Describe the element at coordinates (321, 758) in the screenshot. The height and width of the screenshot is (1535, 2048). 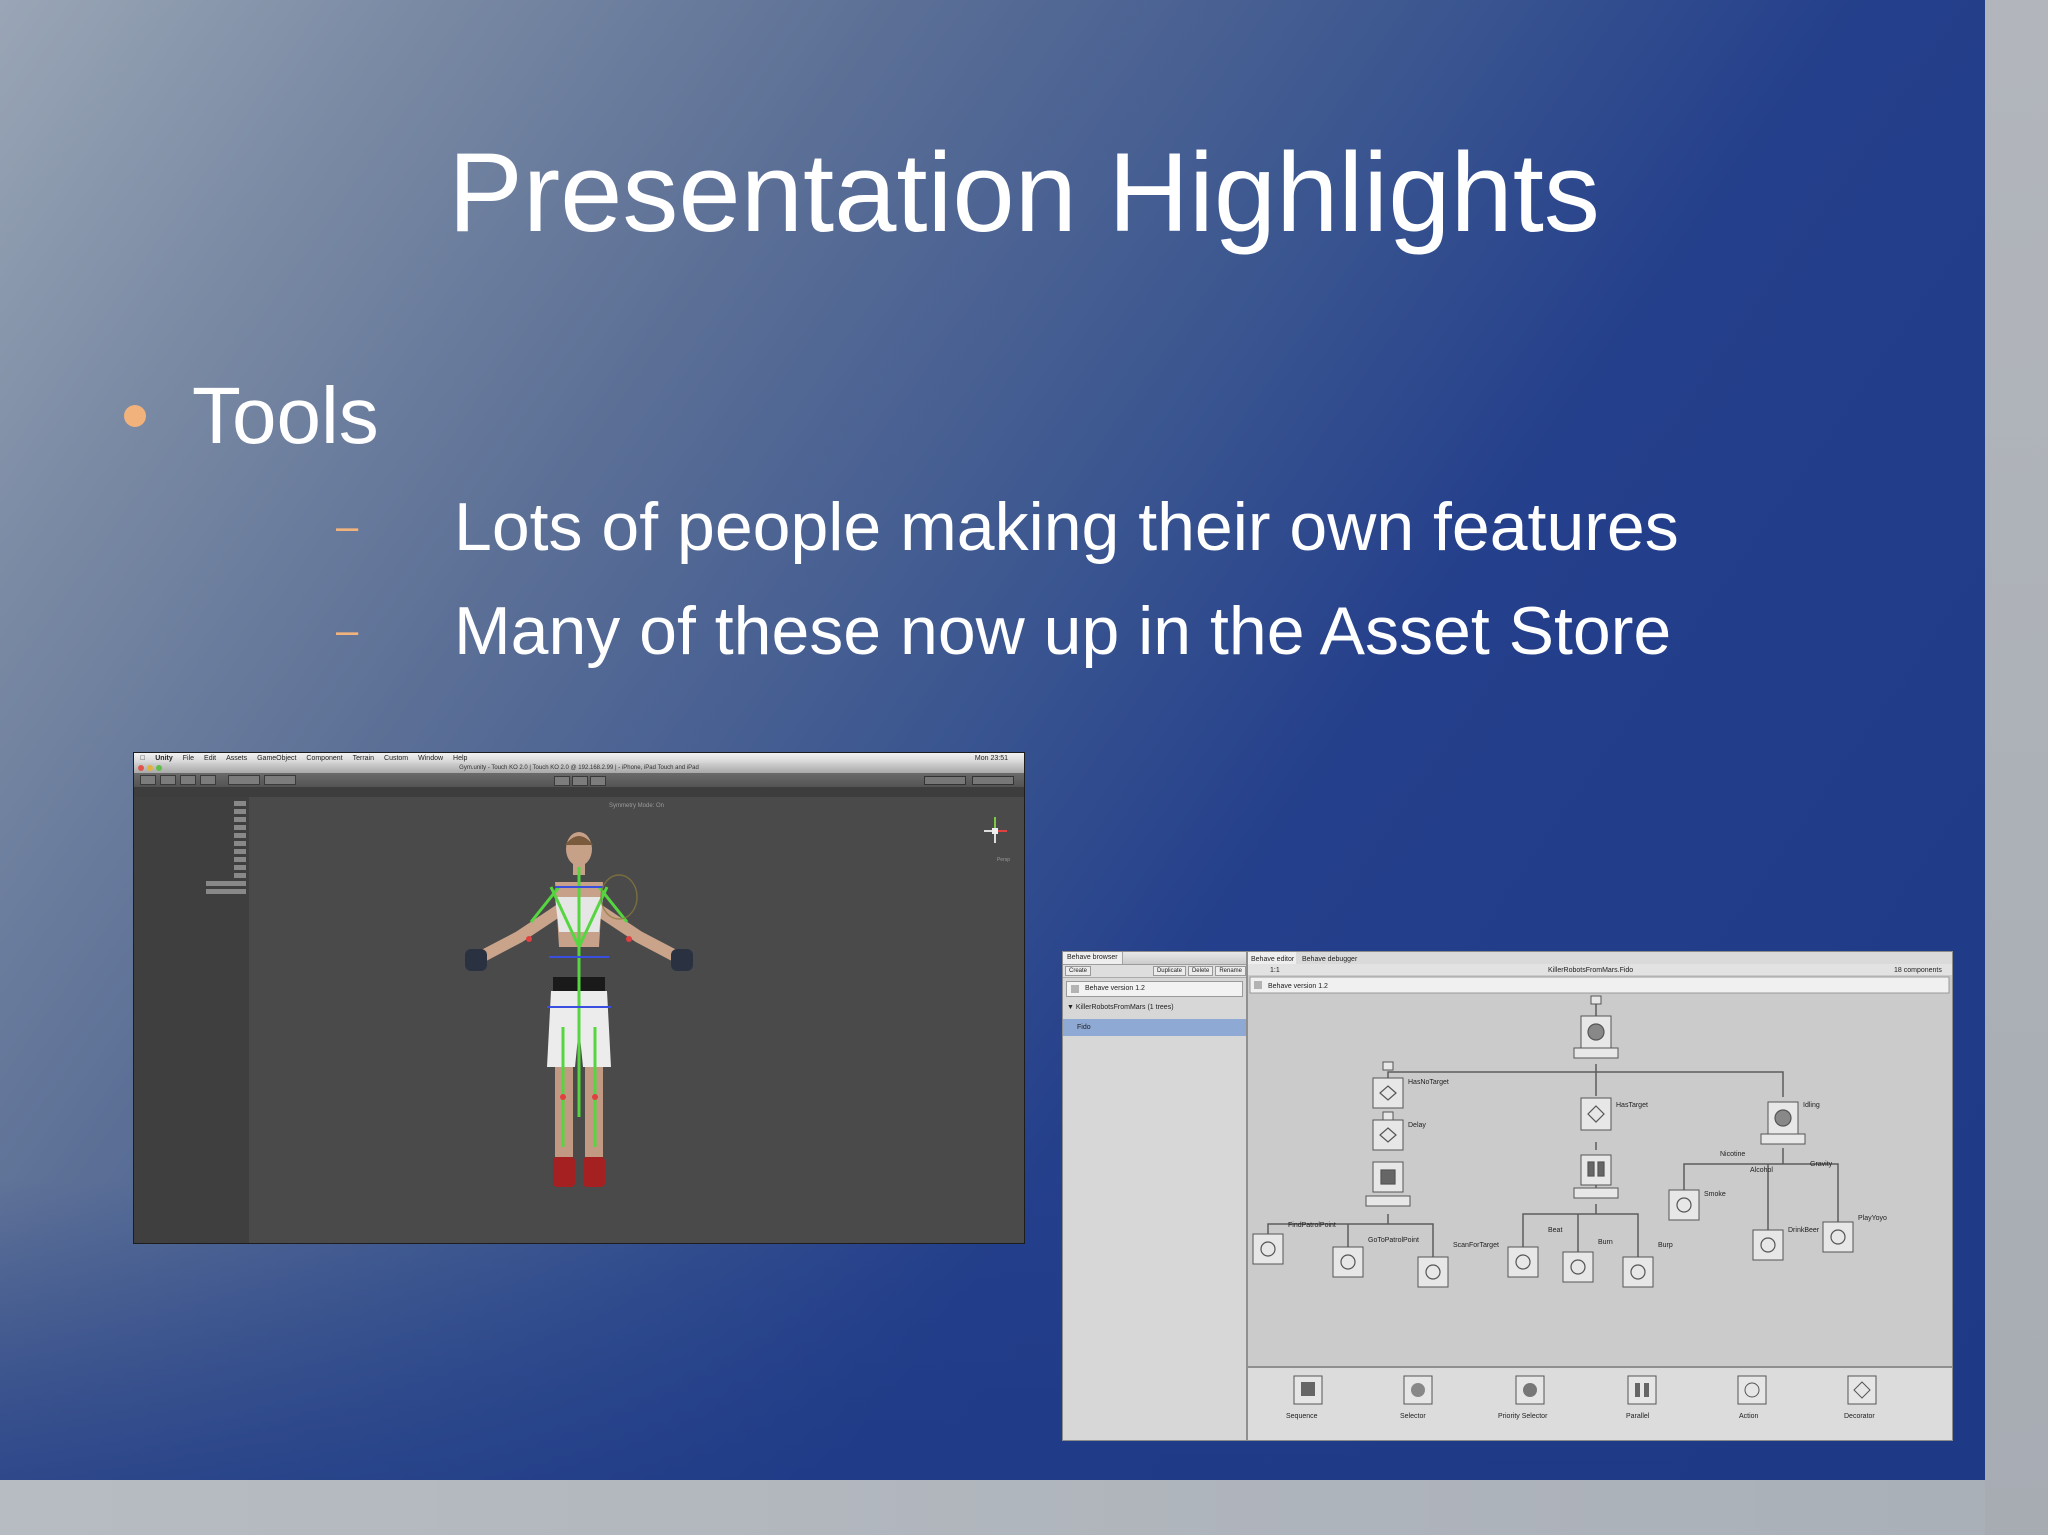
I see `menu-item: Component` at that location.